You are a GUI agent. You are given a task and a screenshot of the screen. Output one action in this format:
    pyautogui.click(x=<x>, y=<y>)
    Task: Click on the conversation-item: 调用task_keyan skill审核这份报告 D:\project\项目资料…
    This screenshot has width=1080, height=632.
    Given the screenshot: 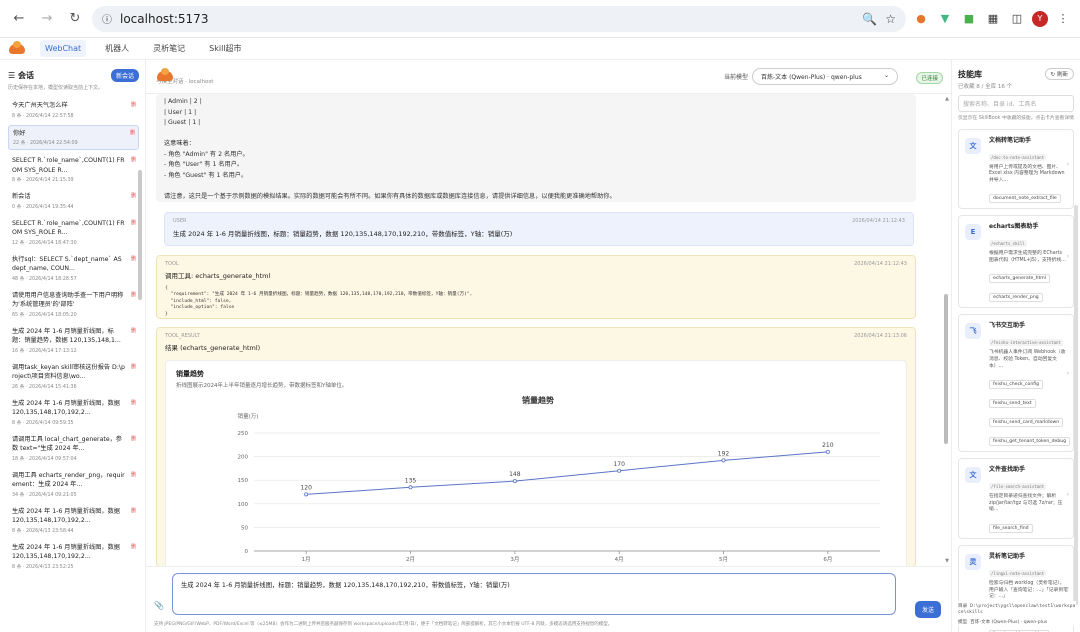 What is the action you would take?
    pyautogui.click(x=73, y=376)
    